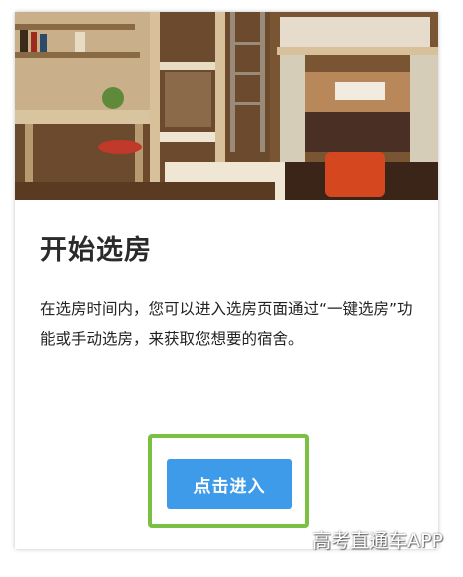 This screenshot has width=463, height=577. What do you see at coordinates (377, 541) in the screenshot?
I see `watermark-text: 高考直通车APP` at bounding box center [377, 541].